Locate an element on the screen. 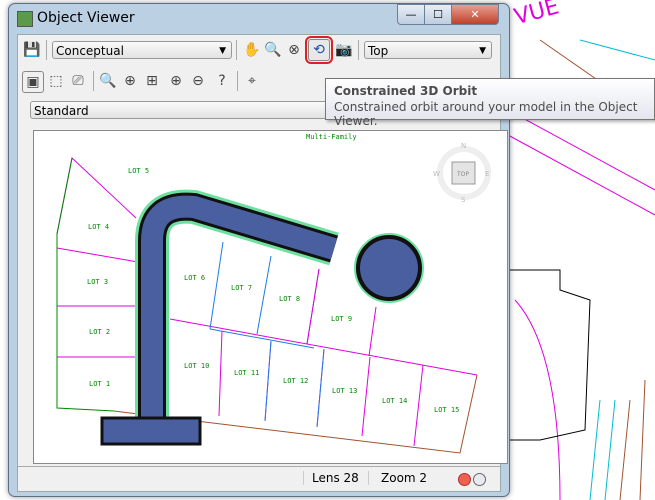 This screenshot has width=655, height=500. viewcube: TOP N S E W is located at coordinates (462, 173).